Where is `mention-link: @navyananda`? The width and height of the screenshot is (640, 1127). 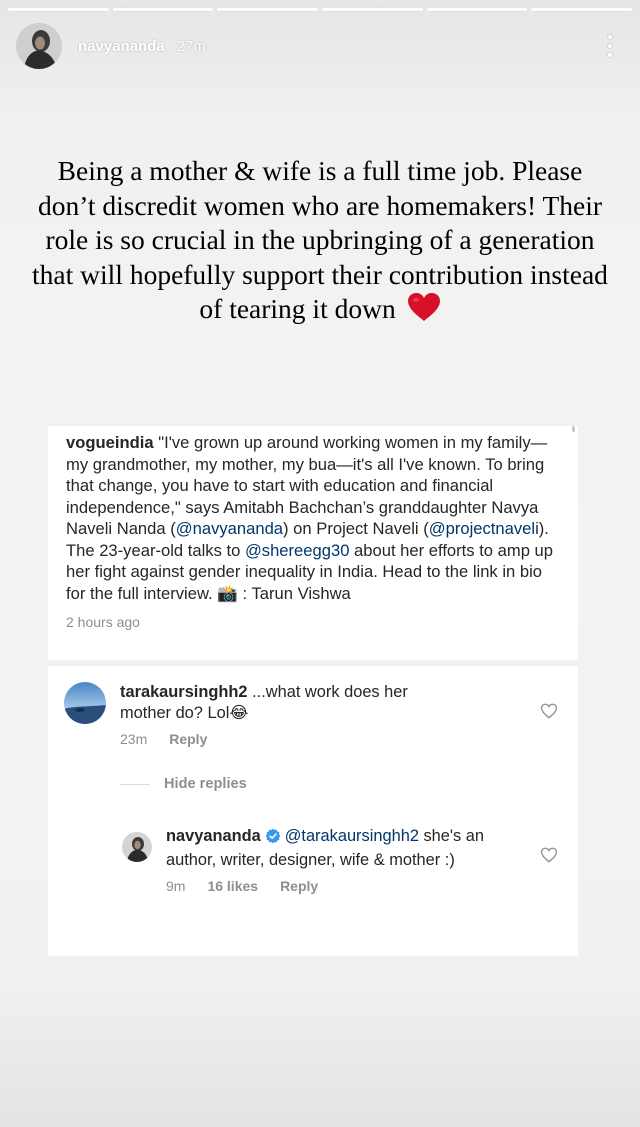 mention-link: @navyananda is located at coordinates (229, 528).